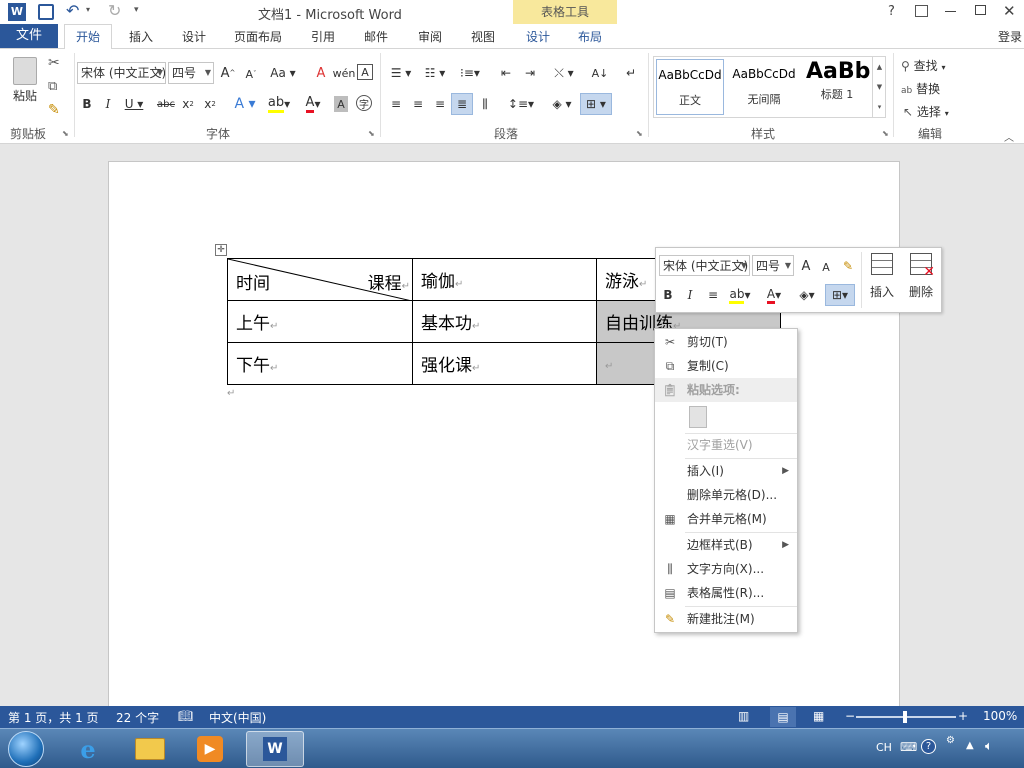 Image resolution: width=1024 pixels, height=768 pixels. Describe the element at coordinates (850, 716) in the screenshot. I see `zoom-out-icon: −` at that location.